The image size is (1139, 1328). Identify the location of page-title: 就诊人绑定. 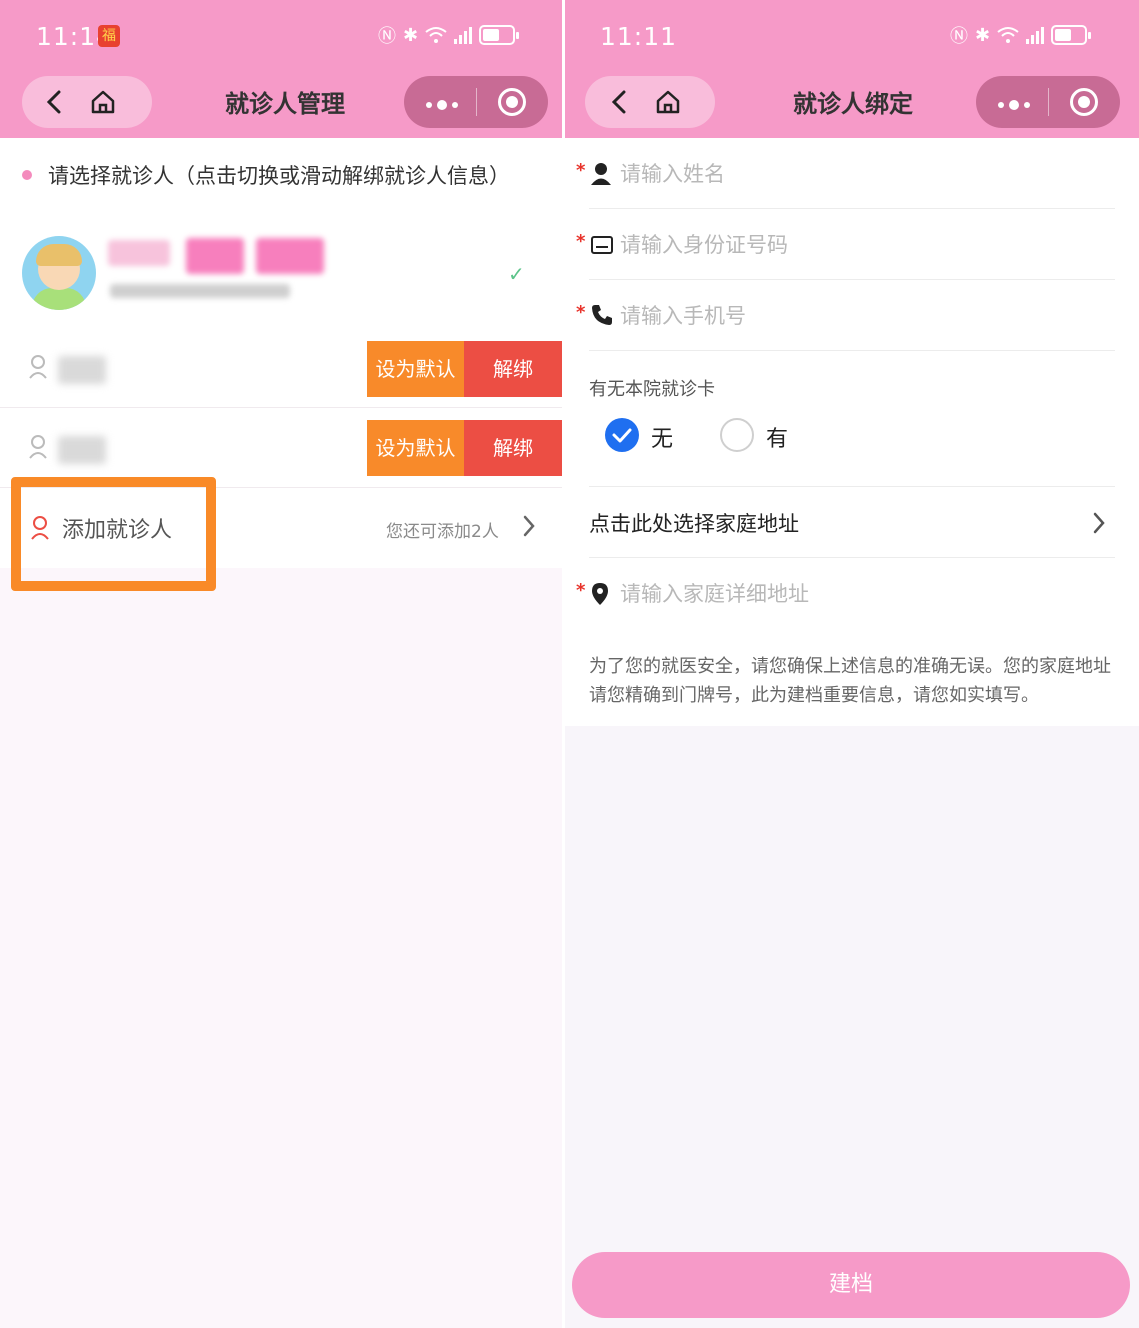
(853, 104).